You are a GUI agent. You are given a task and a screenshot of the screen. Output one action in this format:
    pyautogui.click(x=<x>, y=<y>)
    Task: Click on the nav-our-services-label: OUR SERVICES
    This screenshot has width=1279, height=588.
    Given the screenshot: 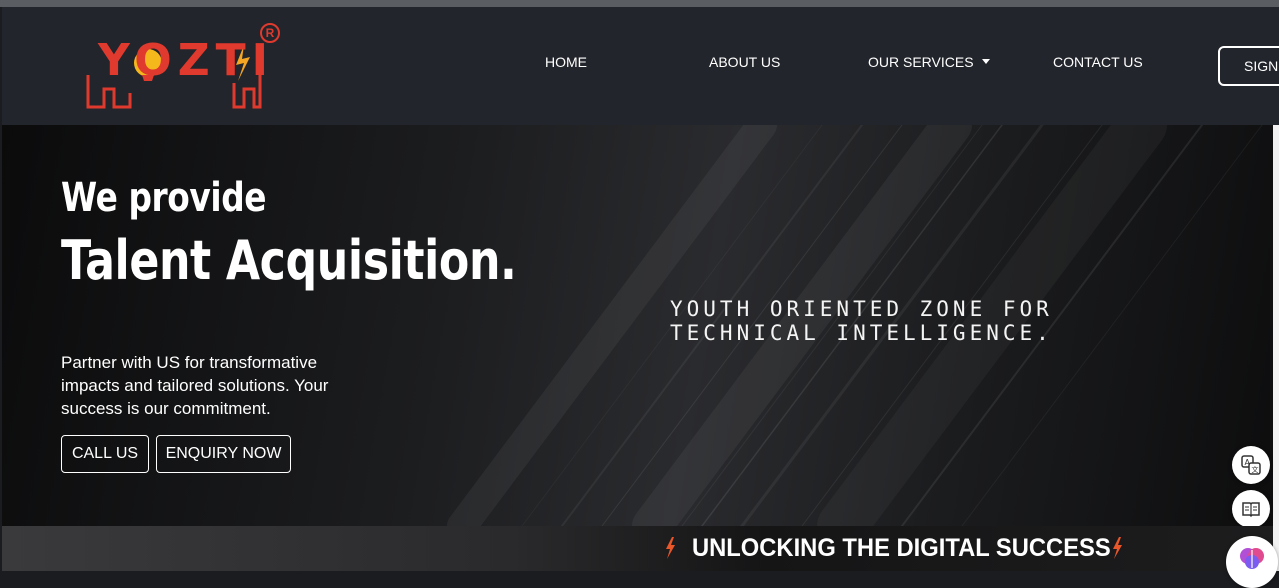 What is the action you would take?
    pyautogui.click(x=921, y=62)
    